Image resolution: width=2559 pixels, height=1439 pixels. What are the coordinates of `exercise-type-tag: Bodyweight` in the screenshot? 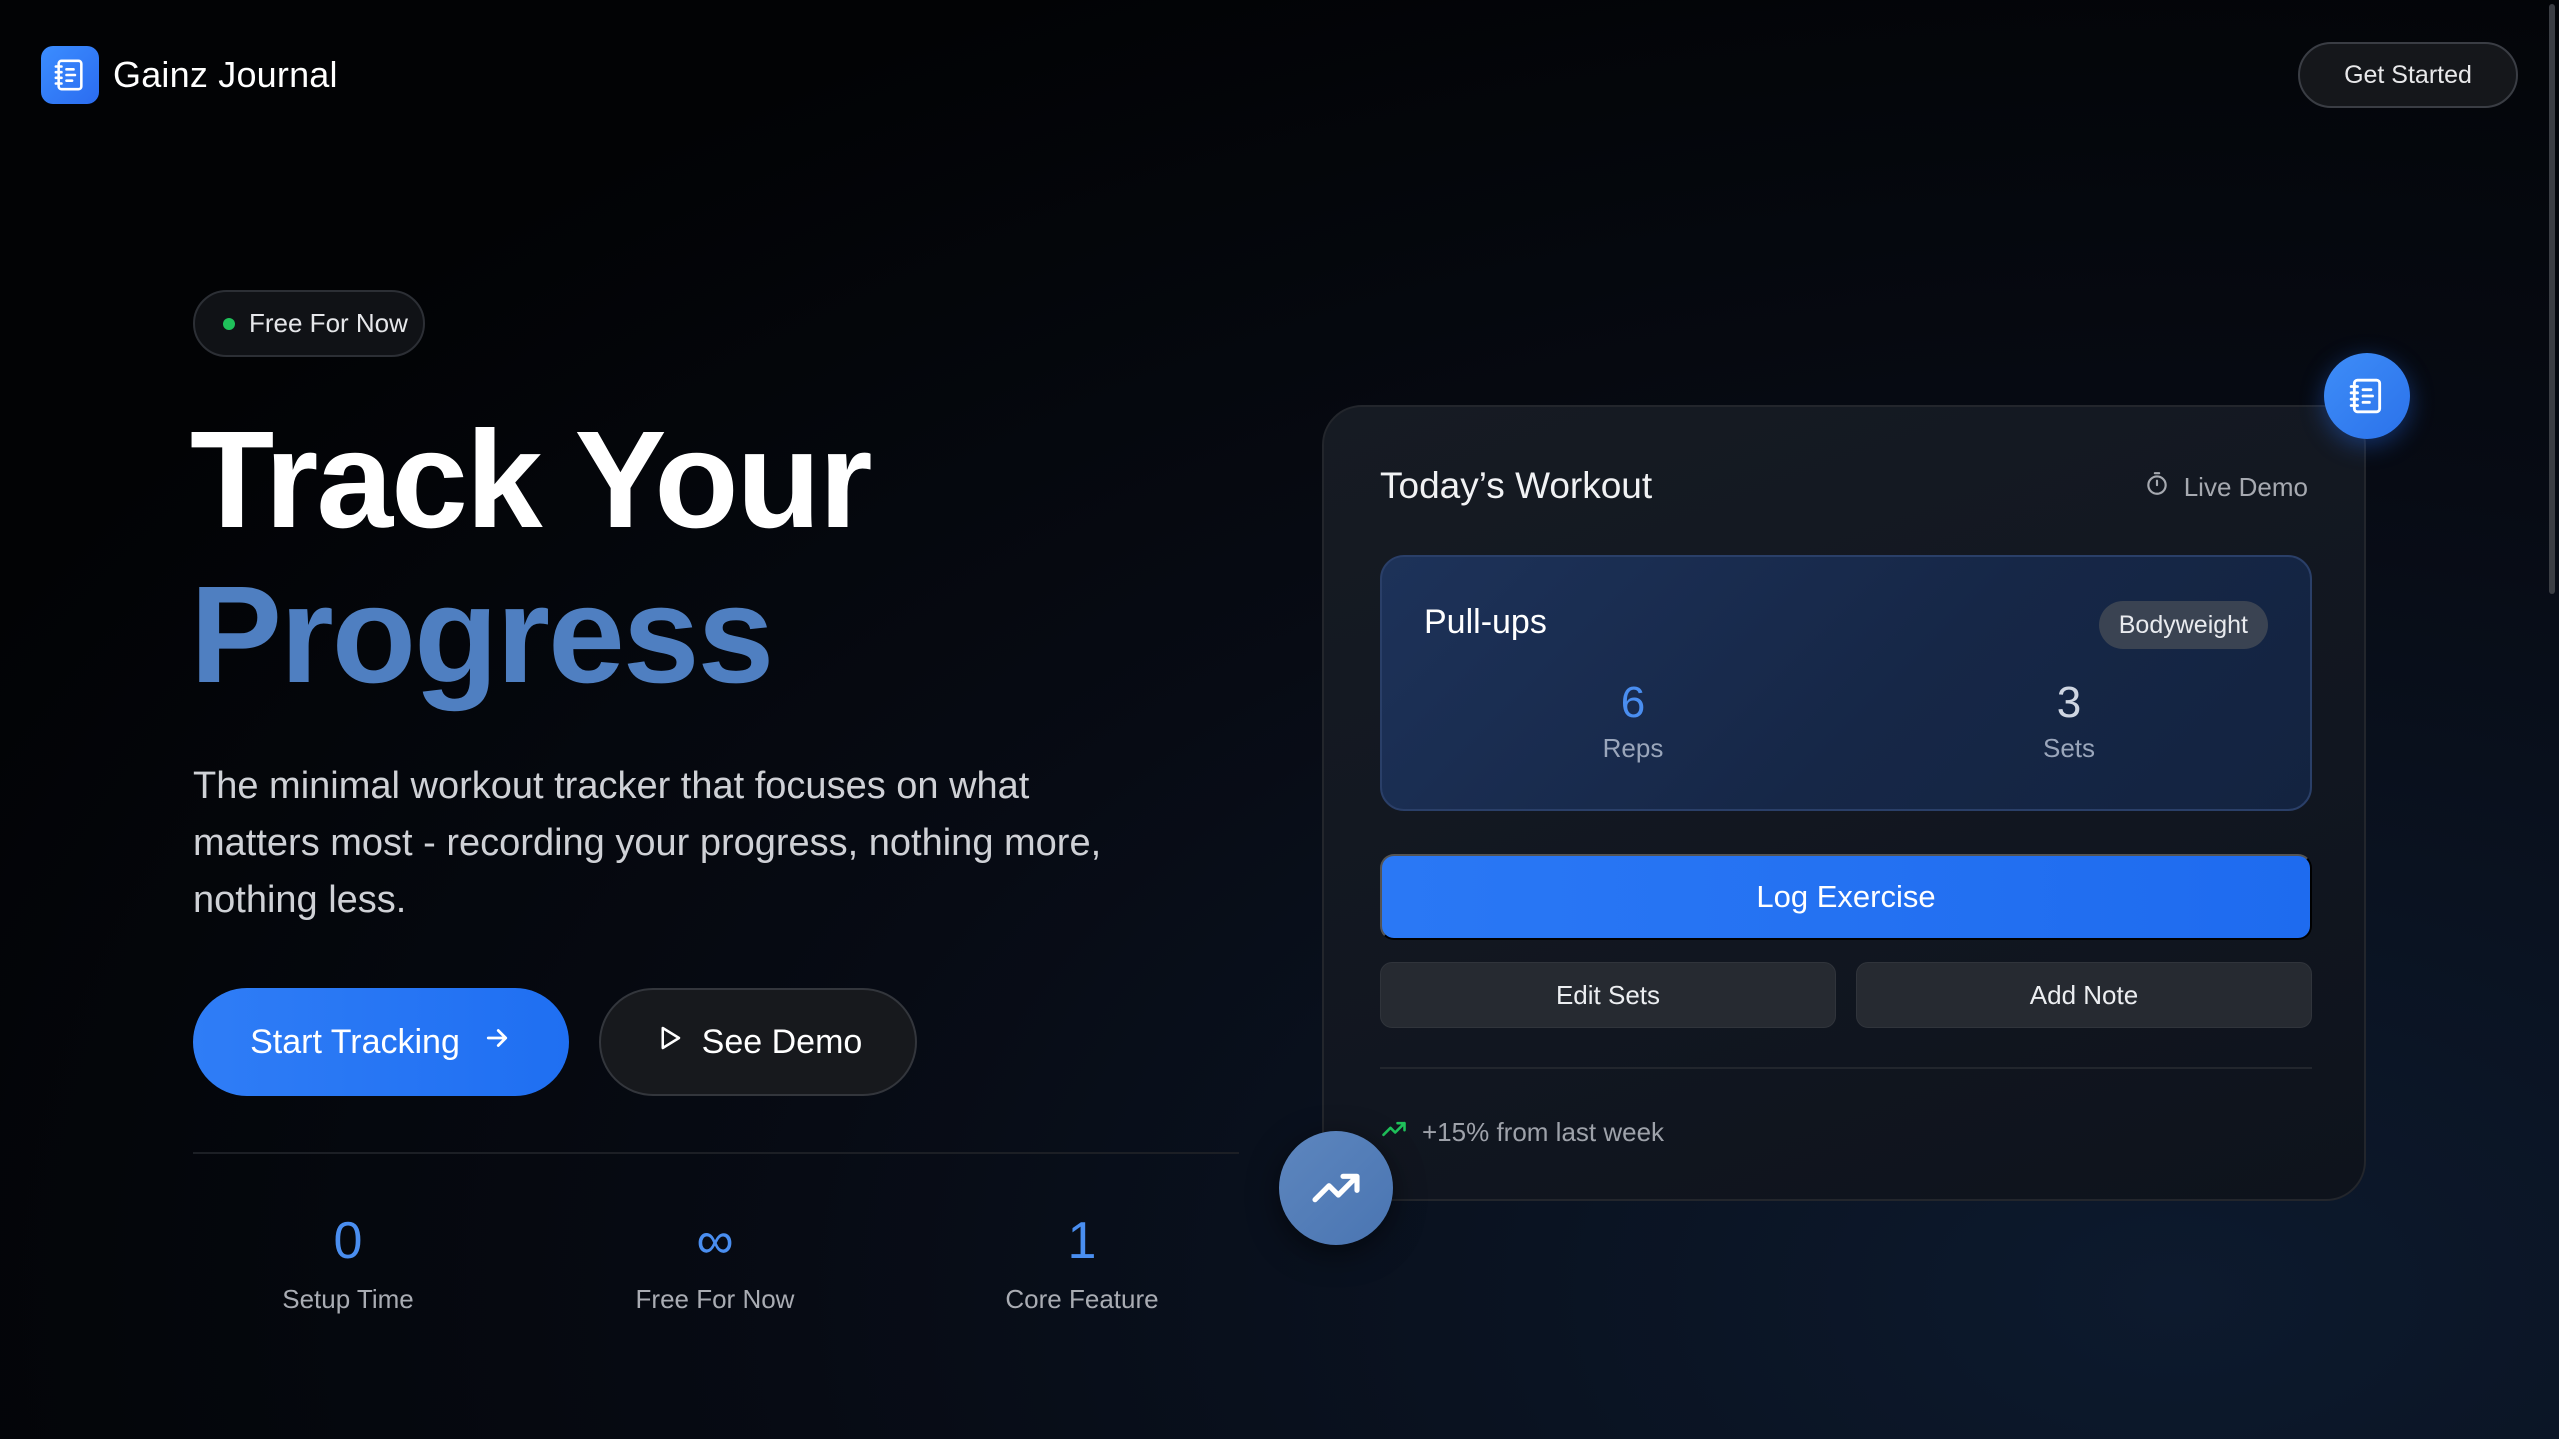 It's located at (2183, 625).